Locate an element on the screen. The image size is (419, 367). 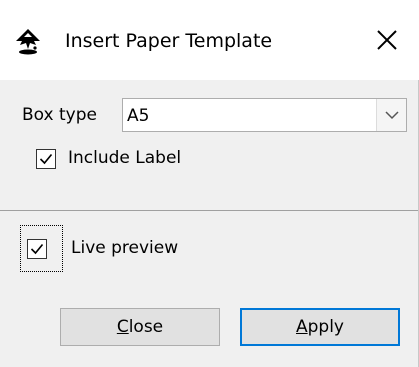
include-label-checkbox is located at coordinates (46, 159).